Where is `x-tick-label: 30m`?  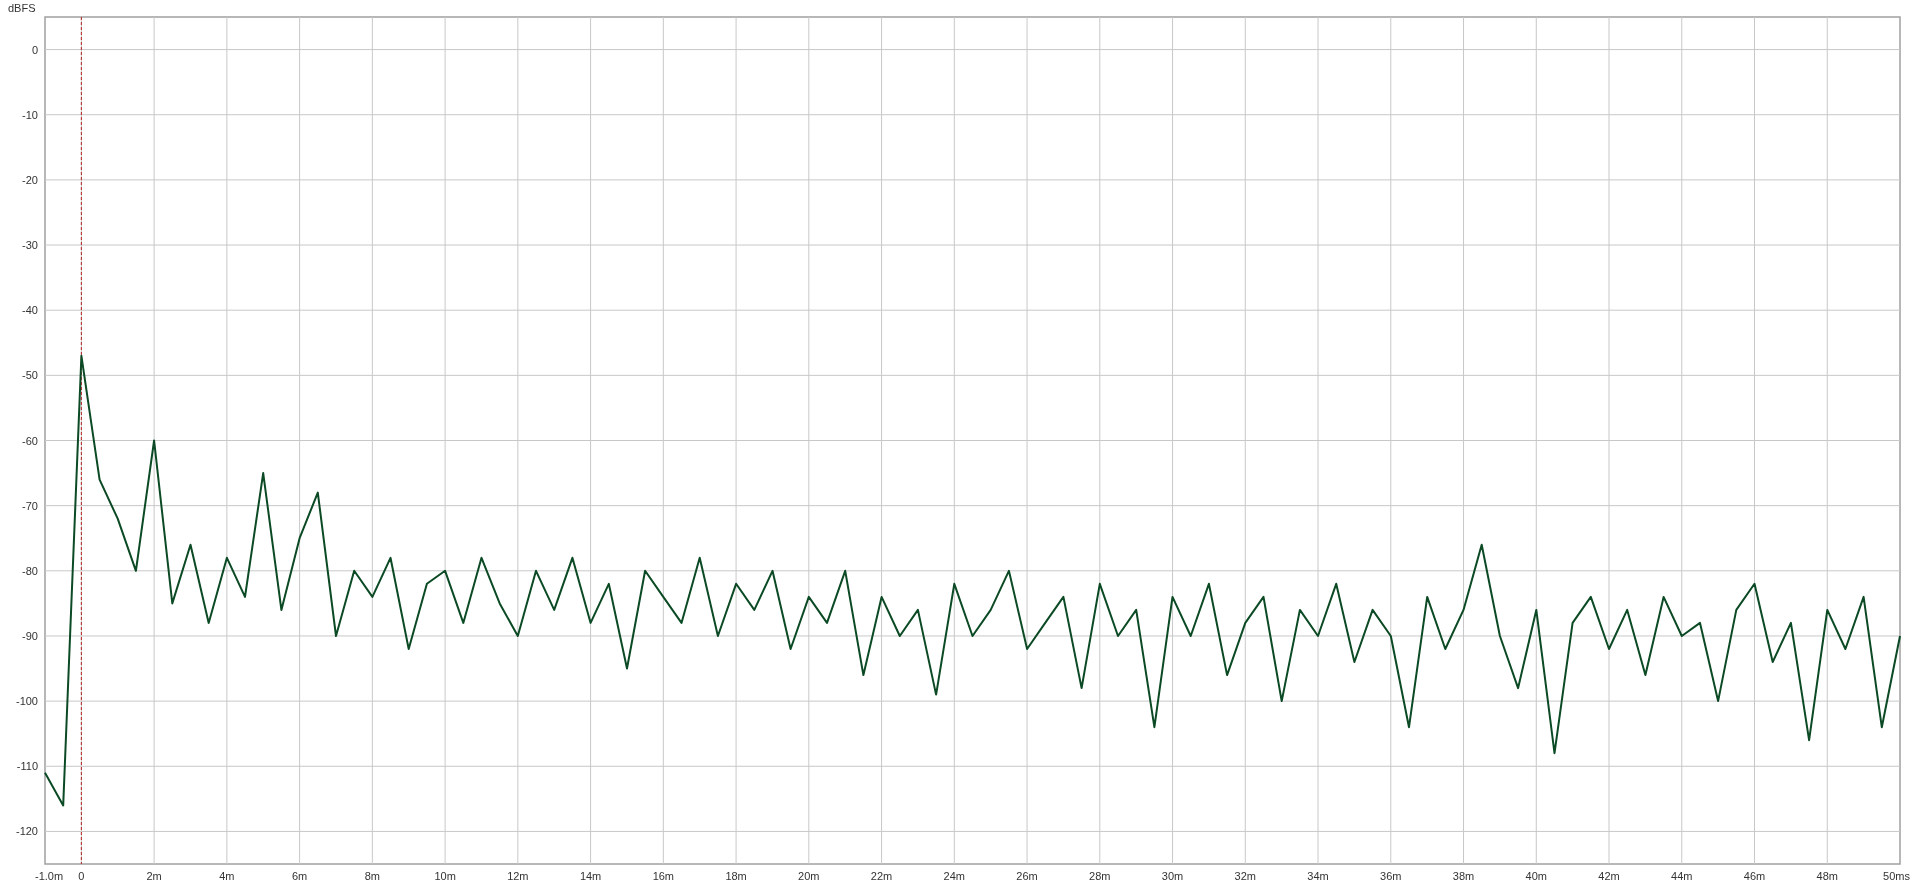 x-tick-label: 30m is located at coordinates (1172, 876).